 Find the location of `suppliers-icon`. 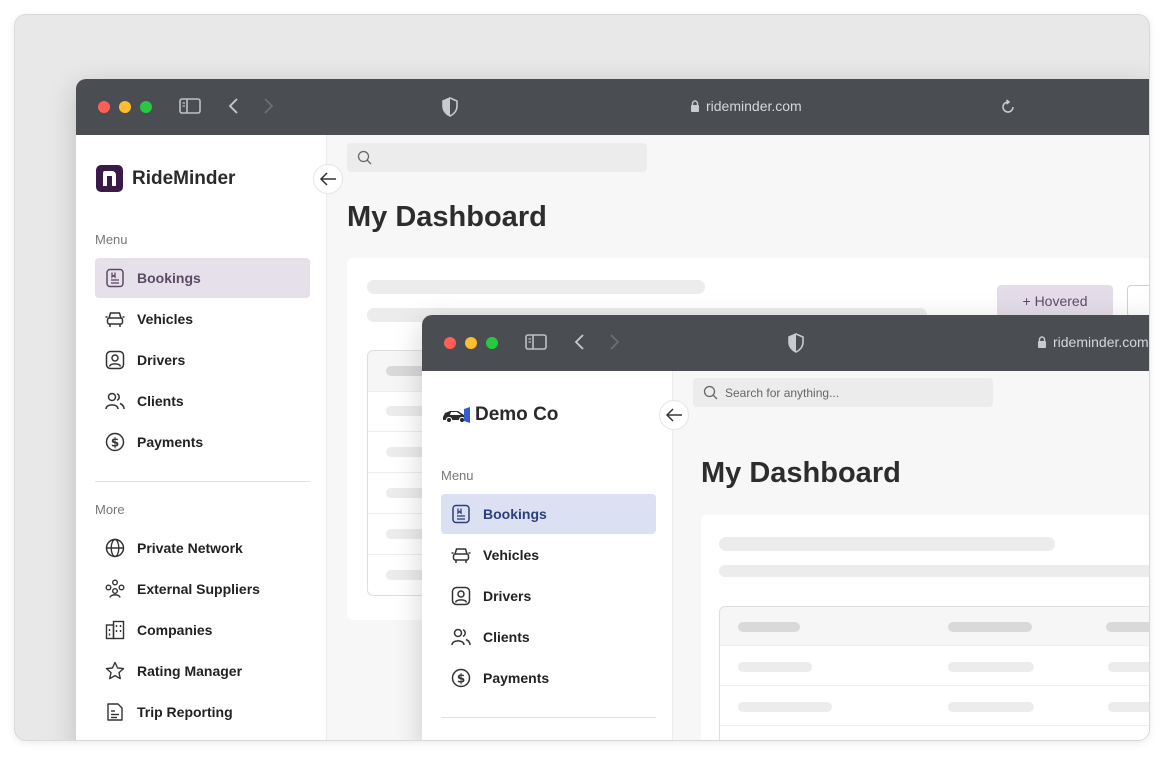

suppliers-icon is located at coordinates (115, 588).